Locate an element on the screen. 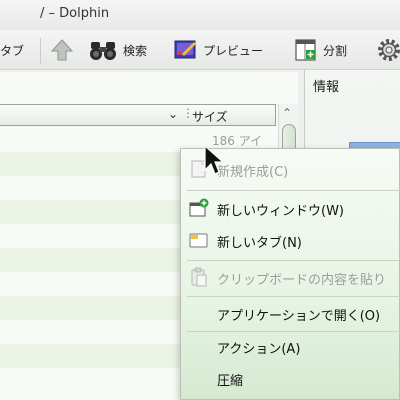 The width and height of the screenshot is (400, 400). menu-item-open-with: アプリケーションで開く(O) is located at coordinates (290, 313).